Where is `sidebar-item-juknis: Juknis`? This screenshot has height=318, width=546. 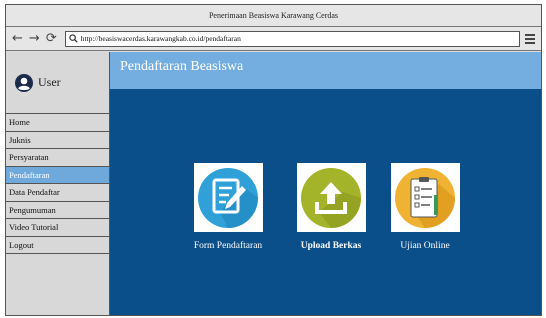
sidebar-item-juknis: Juknis is located at coordinates (57, 140).